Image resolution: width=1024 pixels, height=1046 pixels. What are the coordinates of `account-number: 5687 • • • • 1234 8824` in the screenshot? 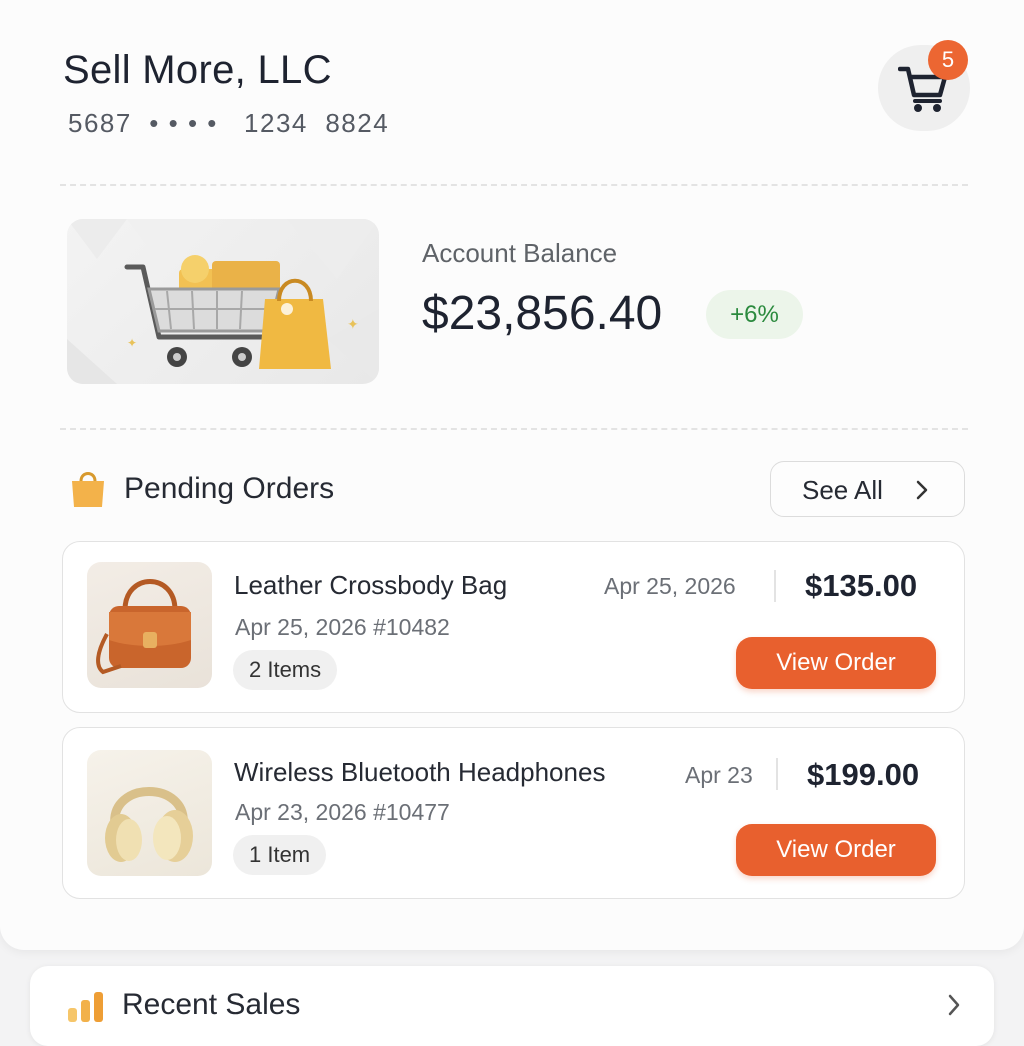 It's located at (229, 123).